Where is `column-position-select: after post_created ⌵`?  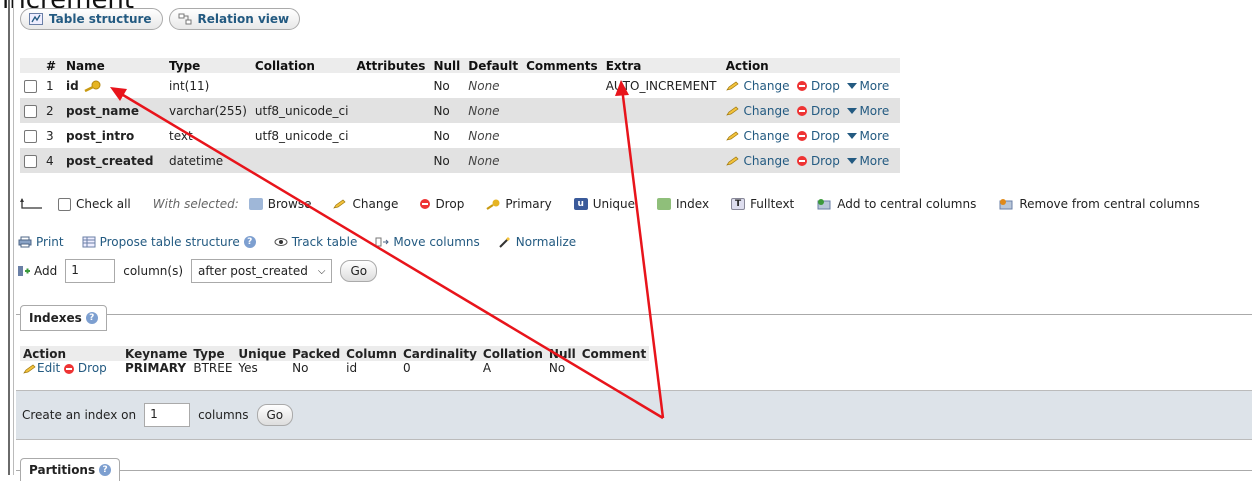 column-position-select: after post_created ⌵ is located at coordinates (262, 271).